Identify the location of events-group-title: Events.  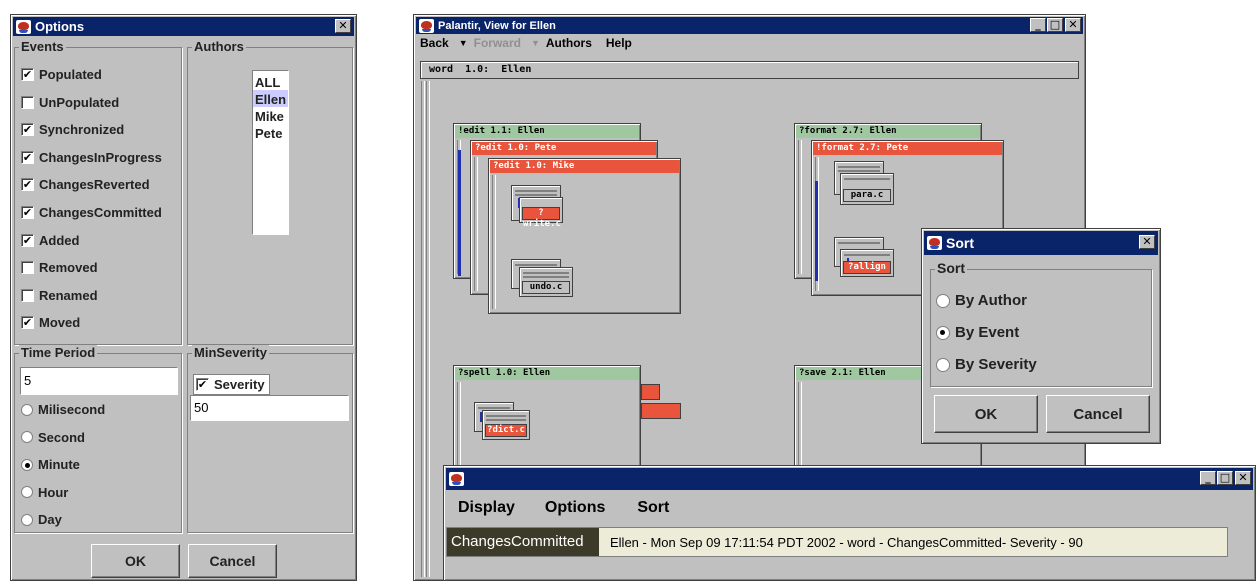
(42, 46).